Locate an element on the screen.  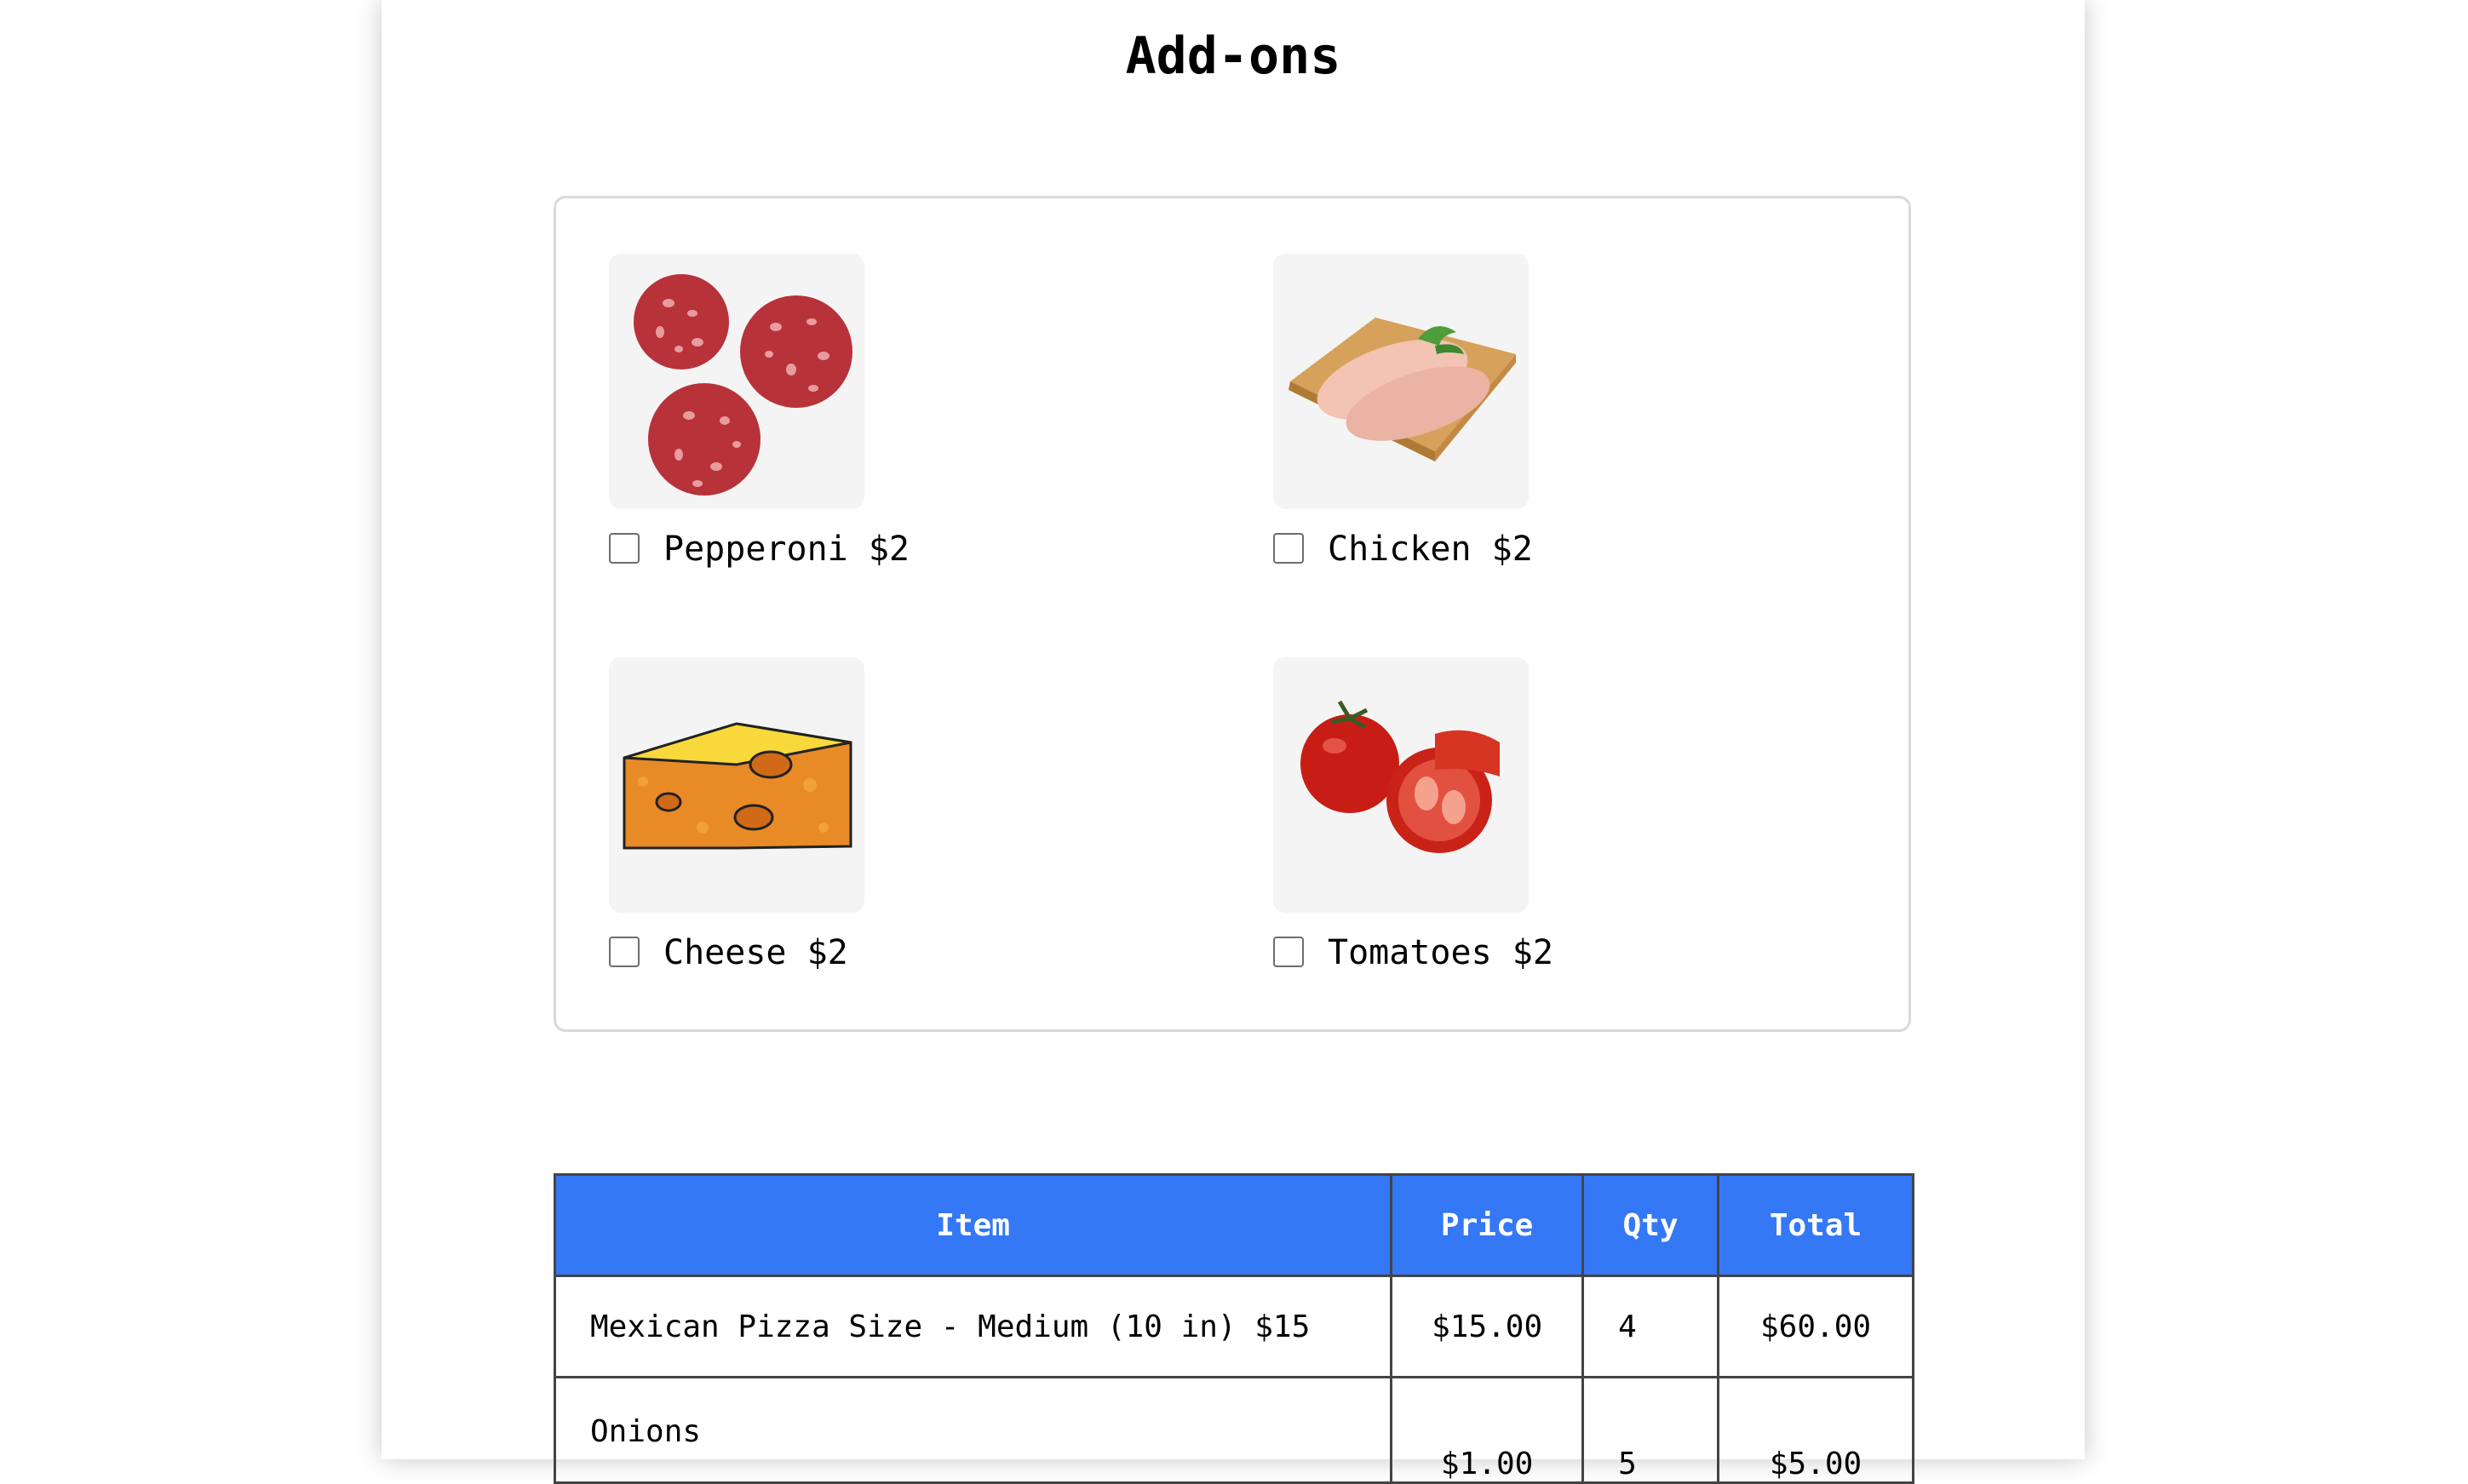
pepperoni-image is located at coordinates (736, 382).